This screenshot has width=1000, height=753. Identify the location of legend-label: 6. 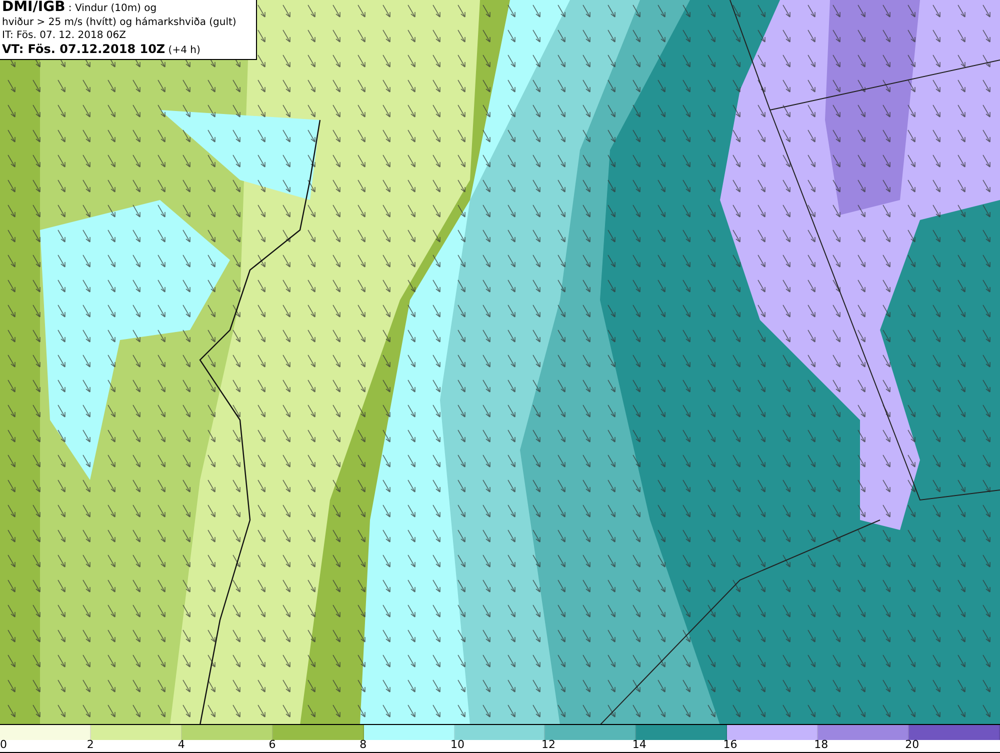
(272, 745).